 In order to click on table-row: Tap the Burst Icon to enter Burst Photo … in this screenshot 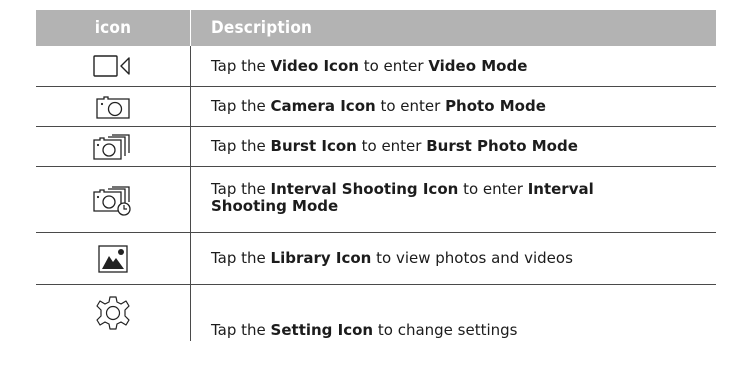, I will do `click(376, 147)`.